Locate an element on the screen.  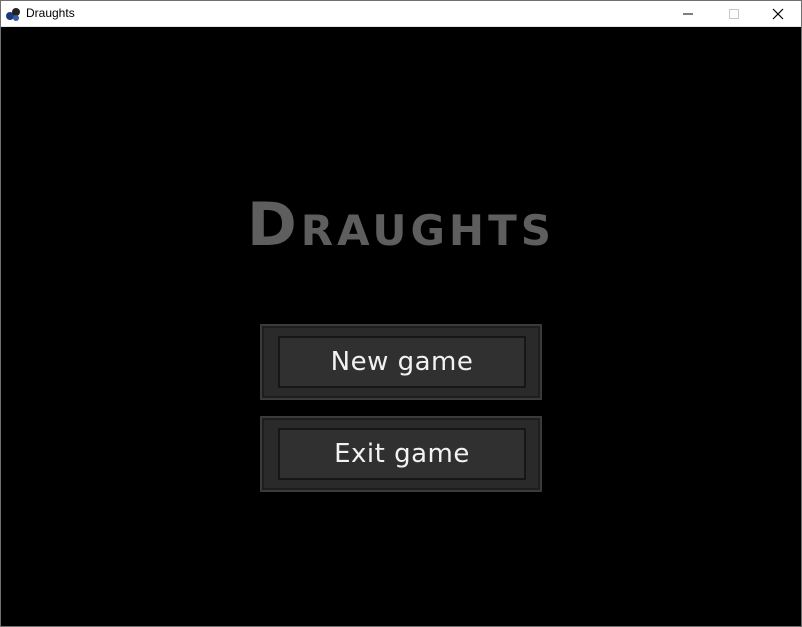
new-game-label: New game is located at coordinates (402, 362).